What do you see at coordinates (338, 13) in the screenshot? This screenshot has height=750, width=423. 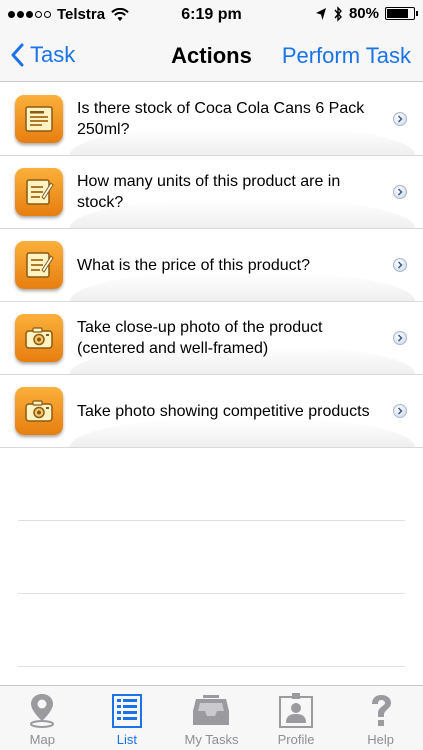 I see `bluetooth-icon` at bounding box center [338, 13].